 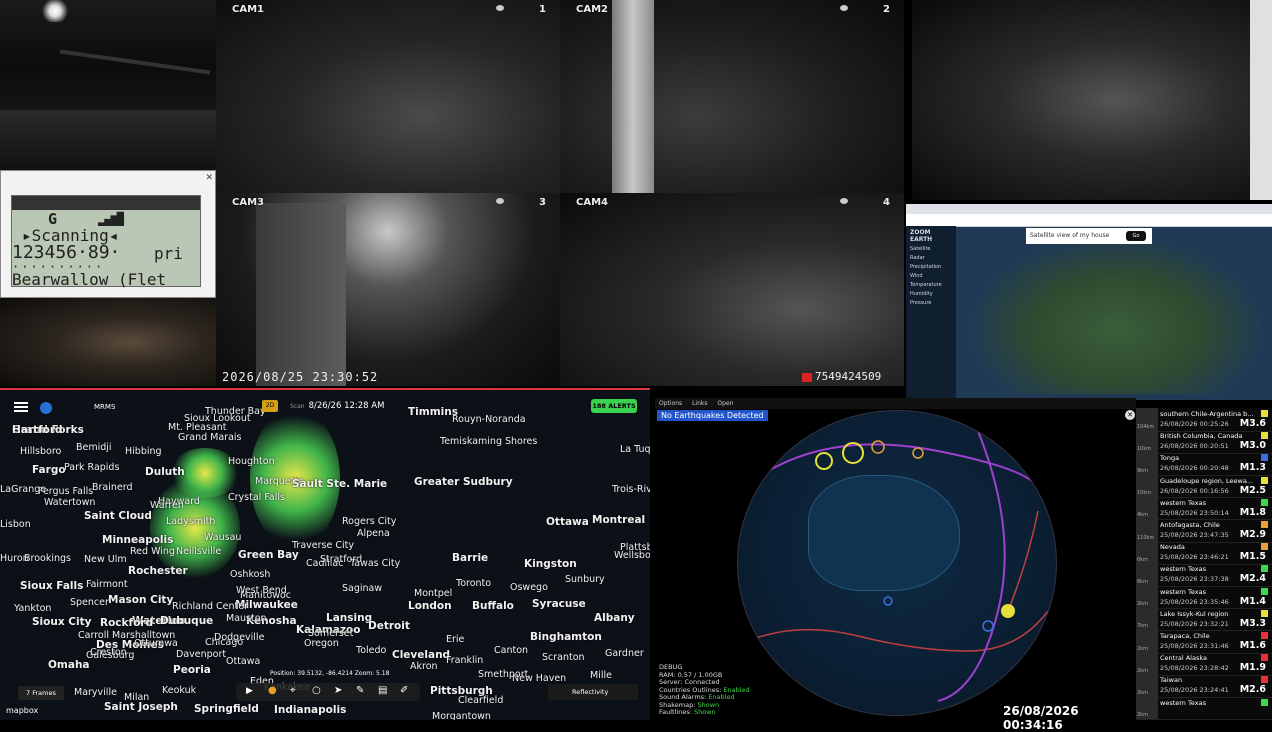 I want to click on layer-item: Precipitation, so click(x=931, y=267).